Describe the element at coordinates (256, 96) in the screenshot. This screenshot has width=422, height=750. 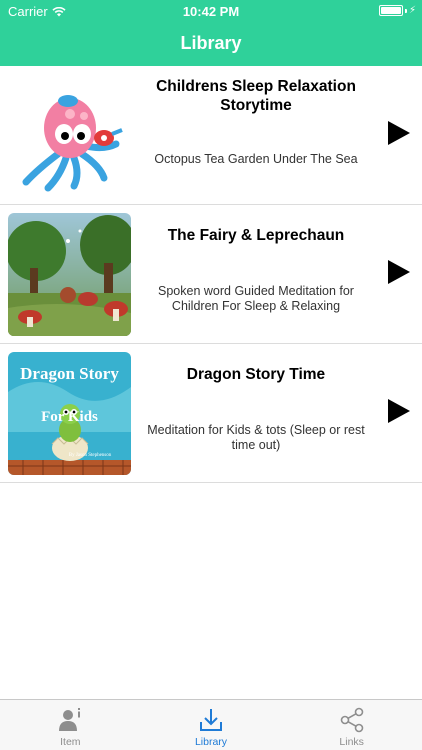
I see `item-title: Childrens Sleep Relaxation Storytime` at that location.